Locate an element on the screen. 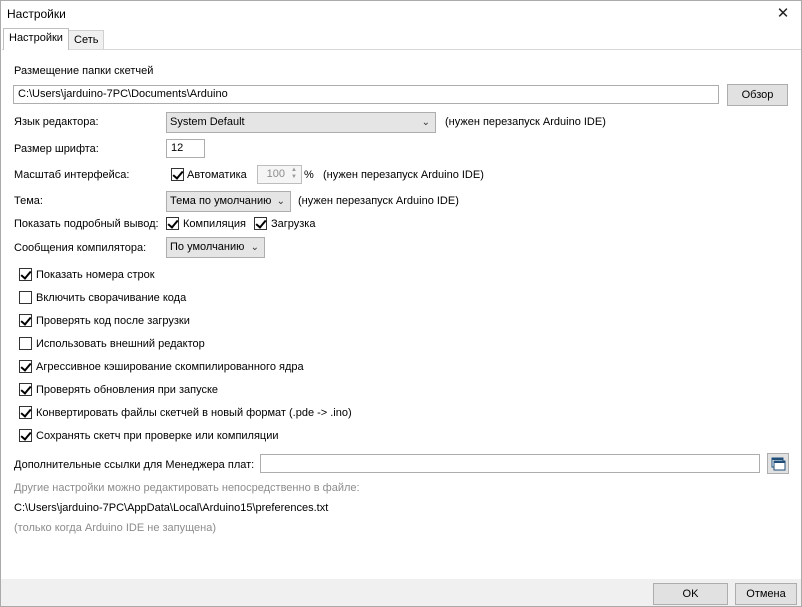 This screenshot has height=607, width=802. warnings-select: По умолчанию ⌄ is located at coordinates (215, 247).